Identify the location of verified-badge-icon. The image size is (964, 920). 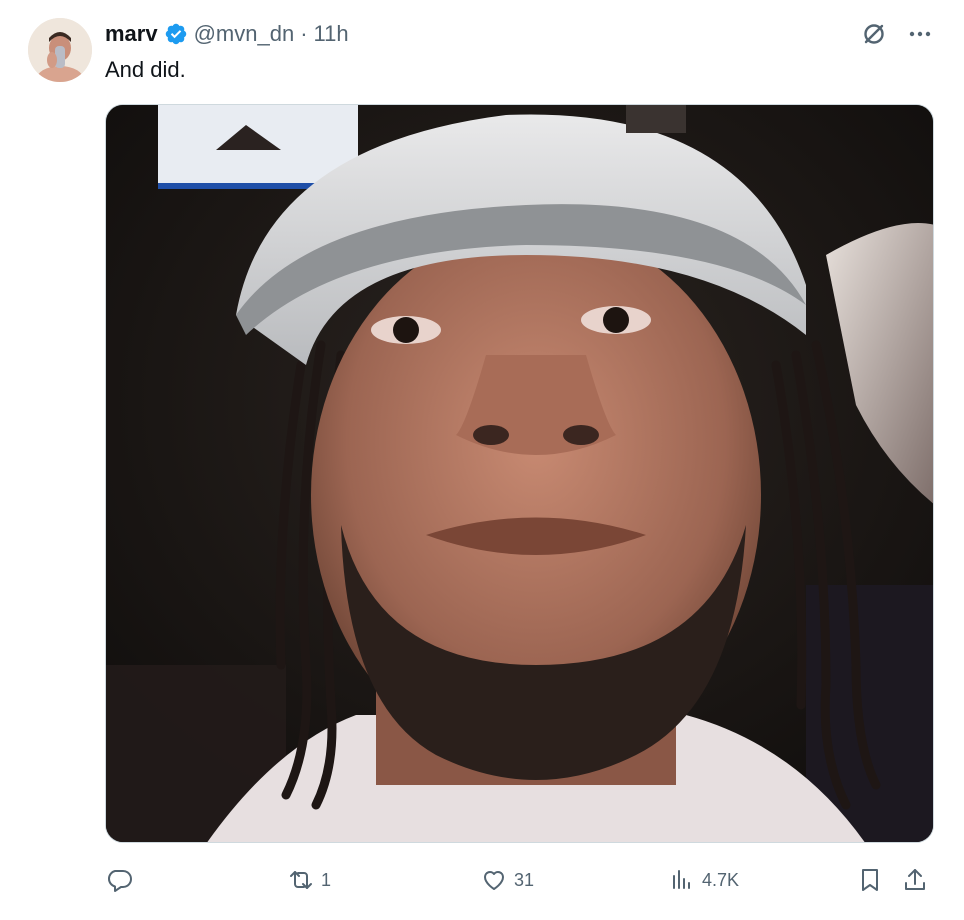
(176, 34).